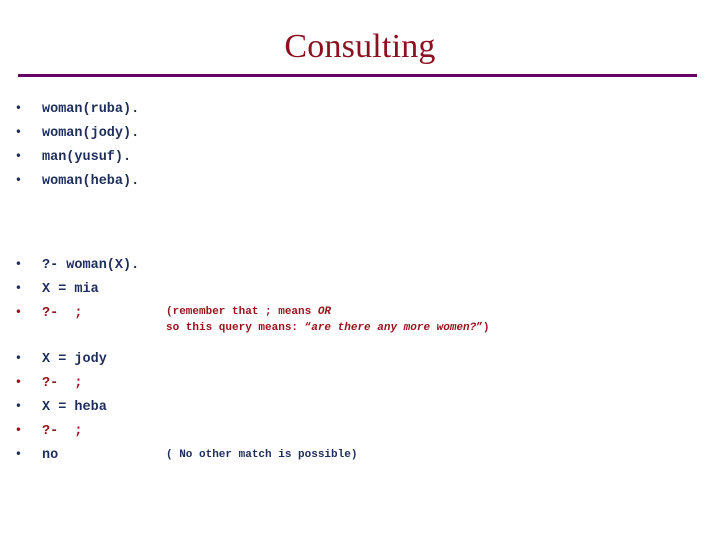  Describe the element at coordinates (360, 264) in the screenshot. I see `list-item: • ?- woman(X).` at that location.